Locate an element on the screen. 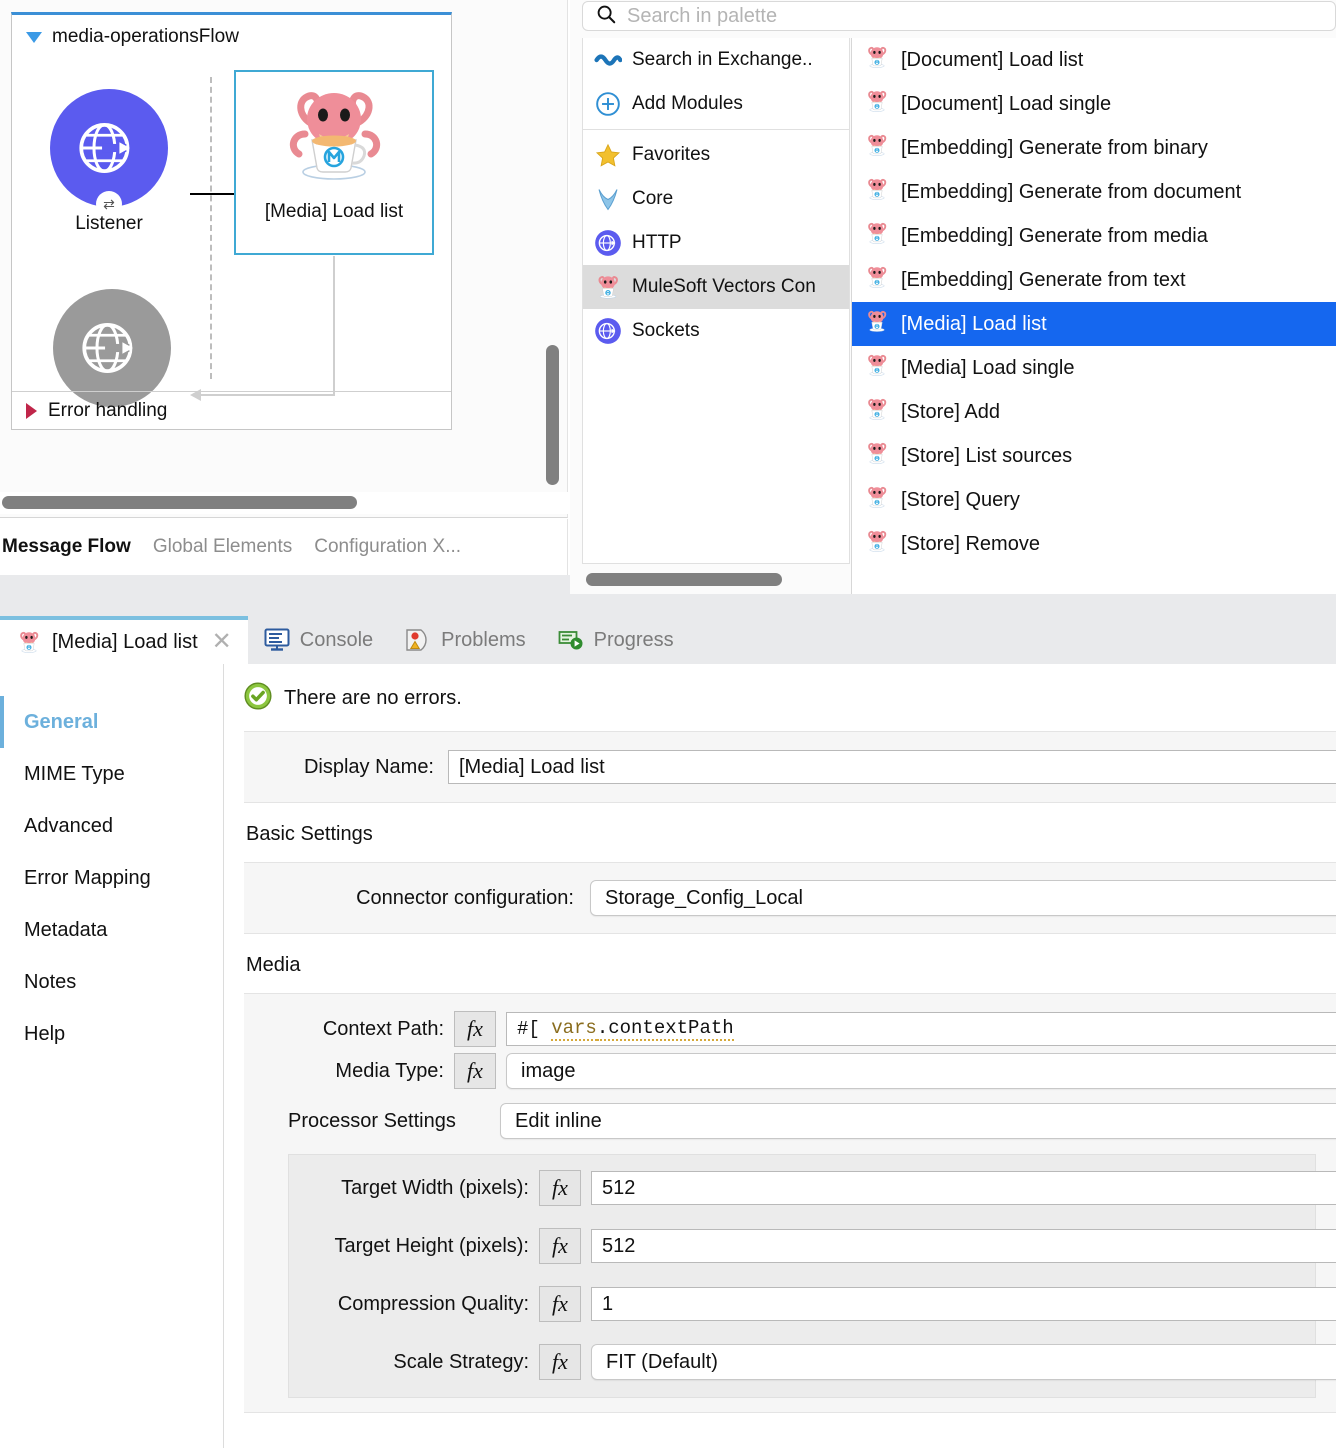 This screenshot has height=1448, width=1336. processor-settings-row: Processor Settings Edit inline is located at coordinates (790, 1121).